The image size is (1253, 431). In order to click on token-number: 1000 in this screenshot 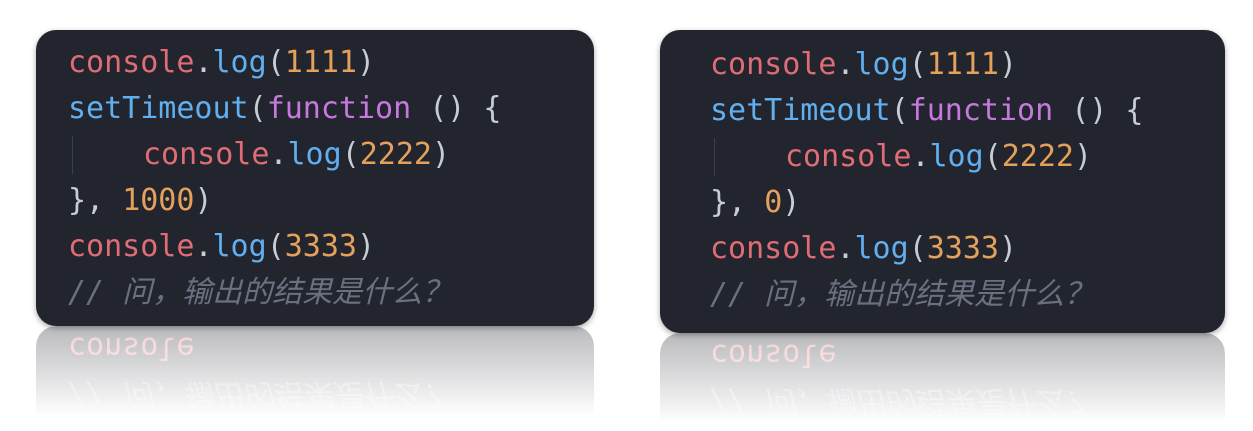, I will do `click(158, 200)`.